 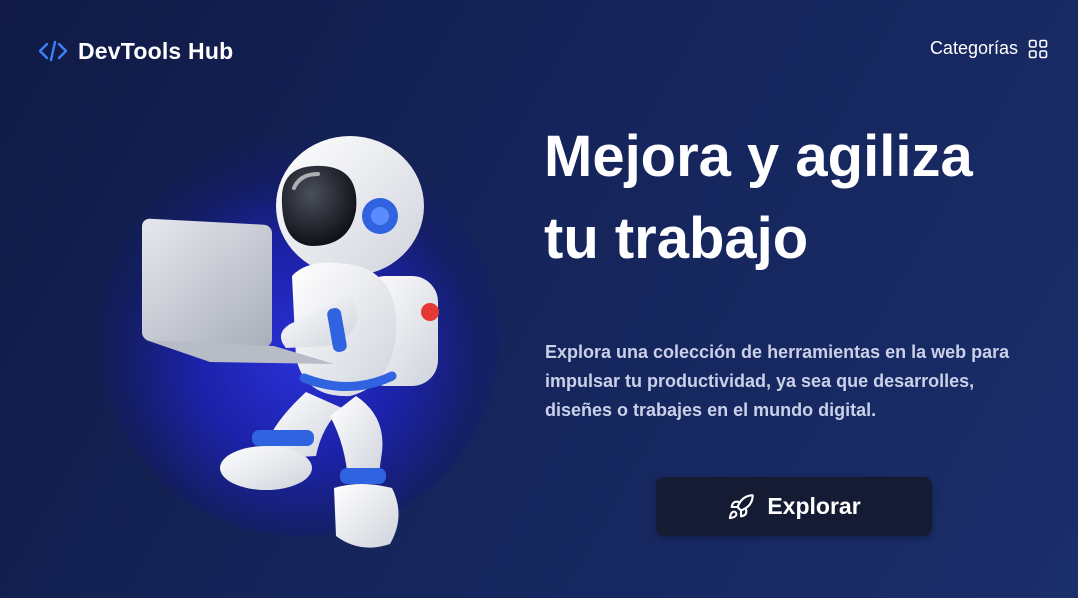 I want to click on categories-label: Categorías, so click(x=973, y=48).